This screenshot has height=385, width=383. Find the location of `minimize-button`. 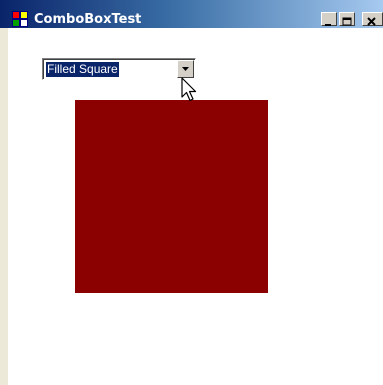

minimize-button is located at coordinates (329, 19).